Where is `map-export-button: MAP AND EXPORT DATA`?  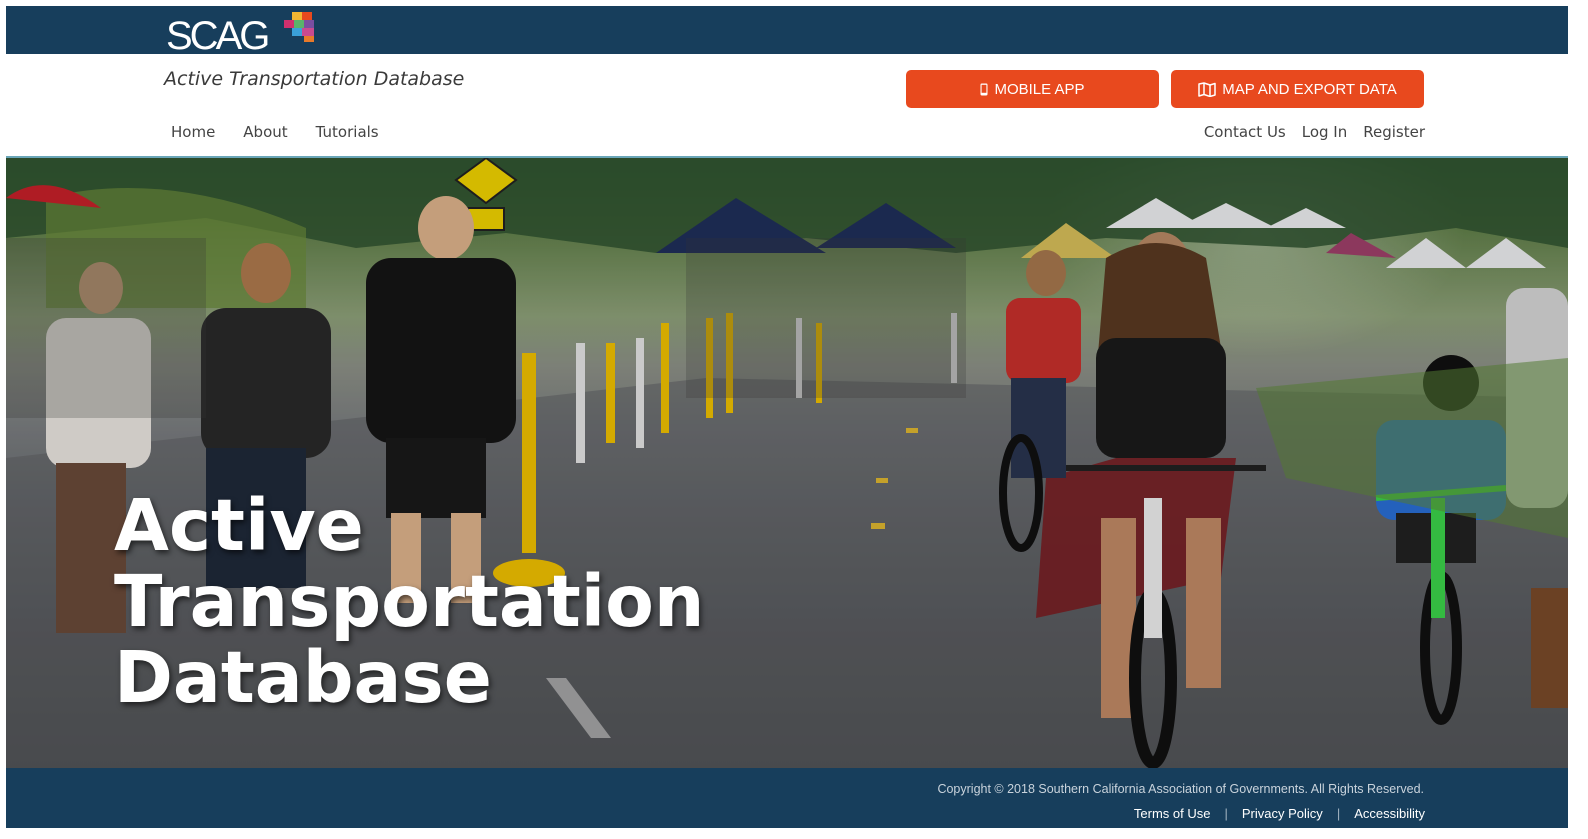 map-export-button: MAP AND EXPORT DATA is located at coordinates (1297, 89).